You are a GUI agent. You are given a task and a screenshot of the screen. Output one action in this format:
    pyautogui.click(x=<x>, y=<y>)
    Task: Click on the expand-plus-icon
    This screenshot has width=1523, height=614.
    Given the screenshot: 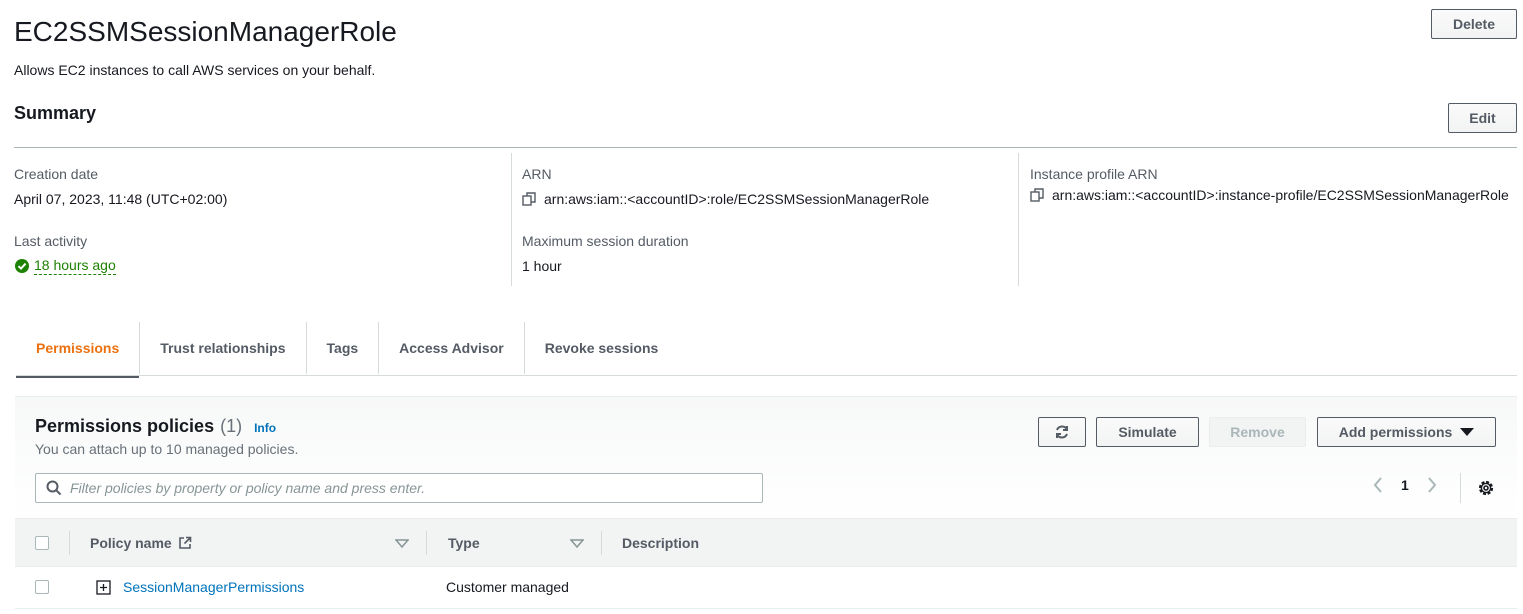 What is the action you would take?
    pyautogui.click(x=103, y=587)
    